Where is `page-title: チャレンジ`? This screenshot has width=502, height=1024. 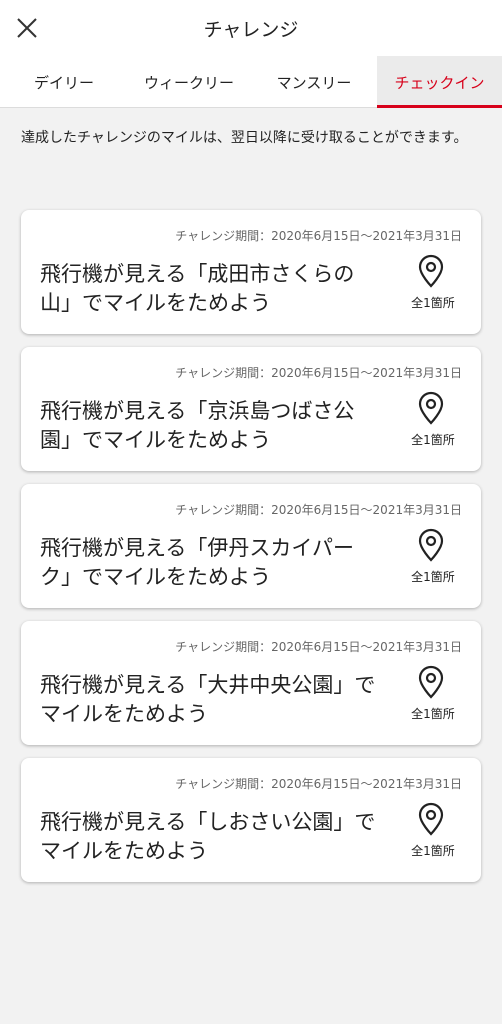
page-title: チャレンジ is located at coordinates (251, 30).